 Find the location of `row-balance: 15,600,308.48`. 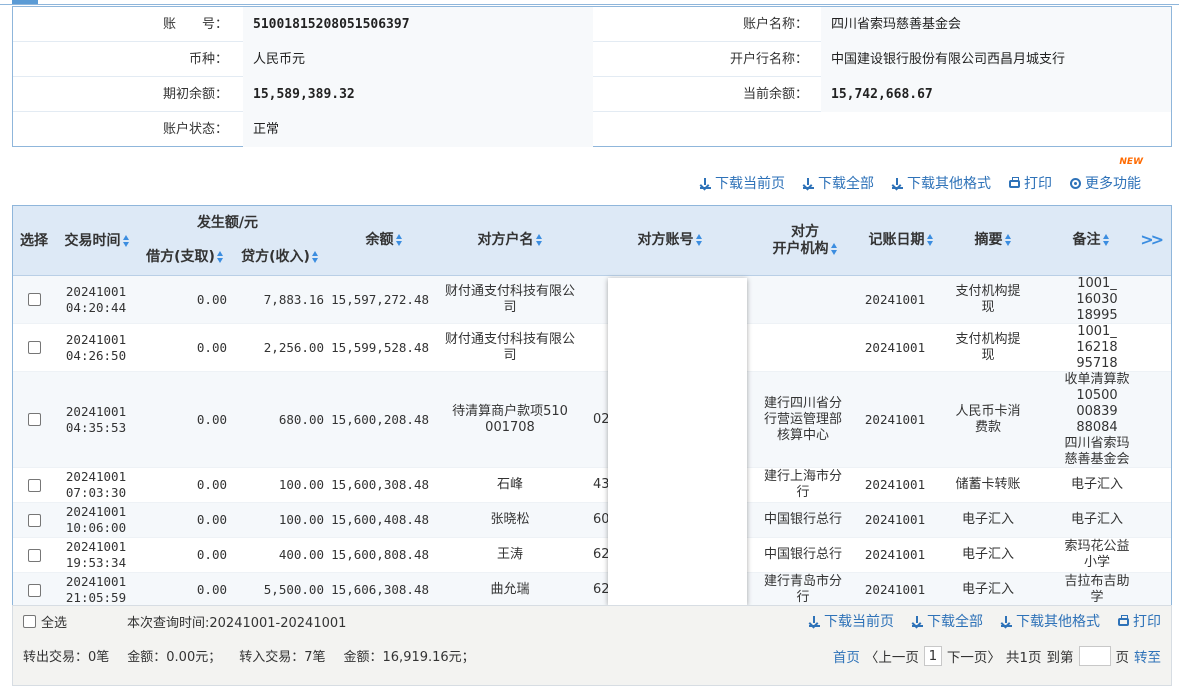

row-balance: 15,600,308.48 is located at coordinates (380, 484).